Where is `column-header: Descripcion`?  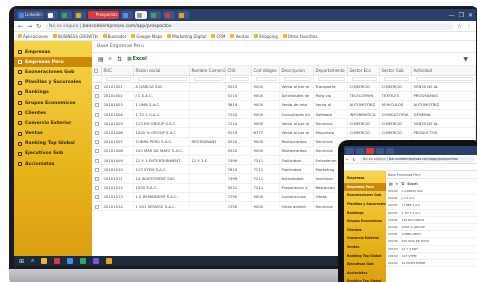
column-header: Descripcion is located at coordinates (296, 71).